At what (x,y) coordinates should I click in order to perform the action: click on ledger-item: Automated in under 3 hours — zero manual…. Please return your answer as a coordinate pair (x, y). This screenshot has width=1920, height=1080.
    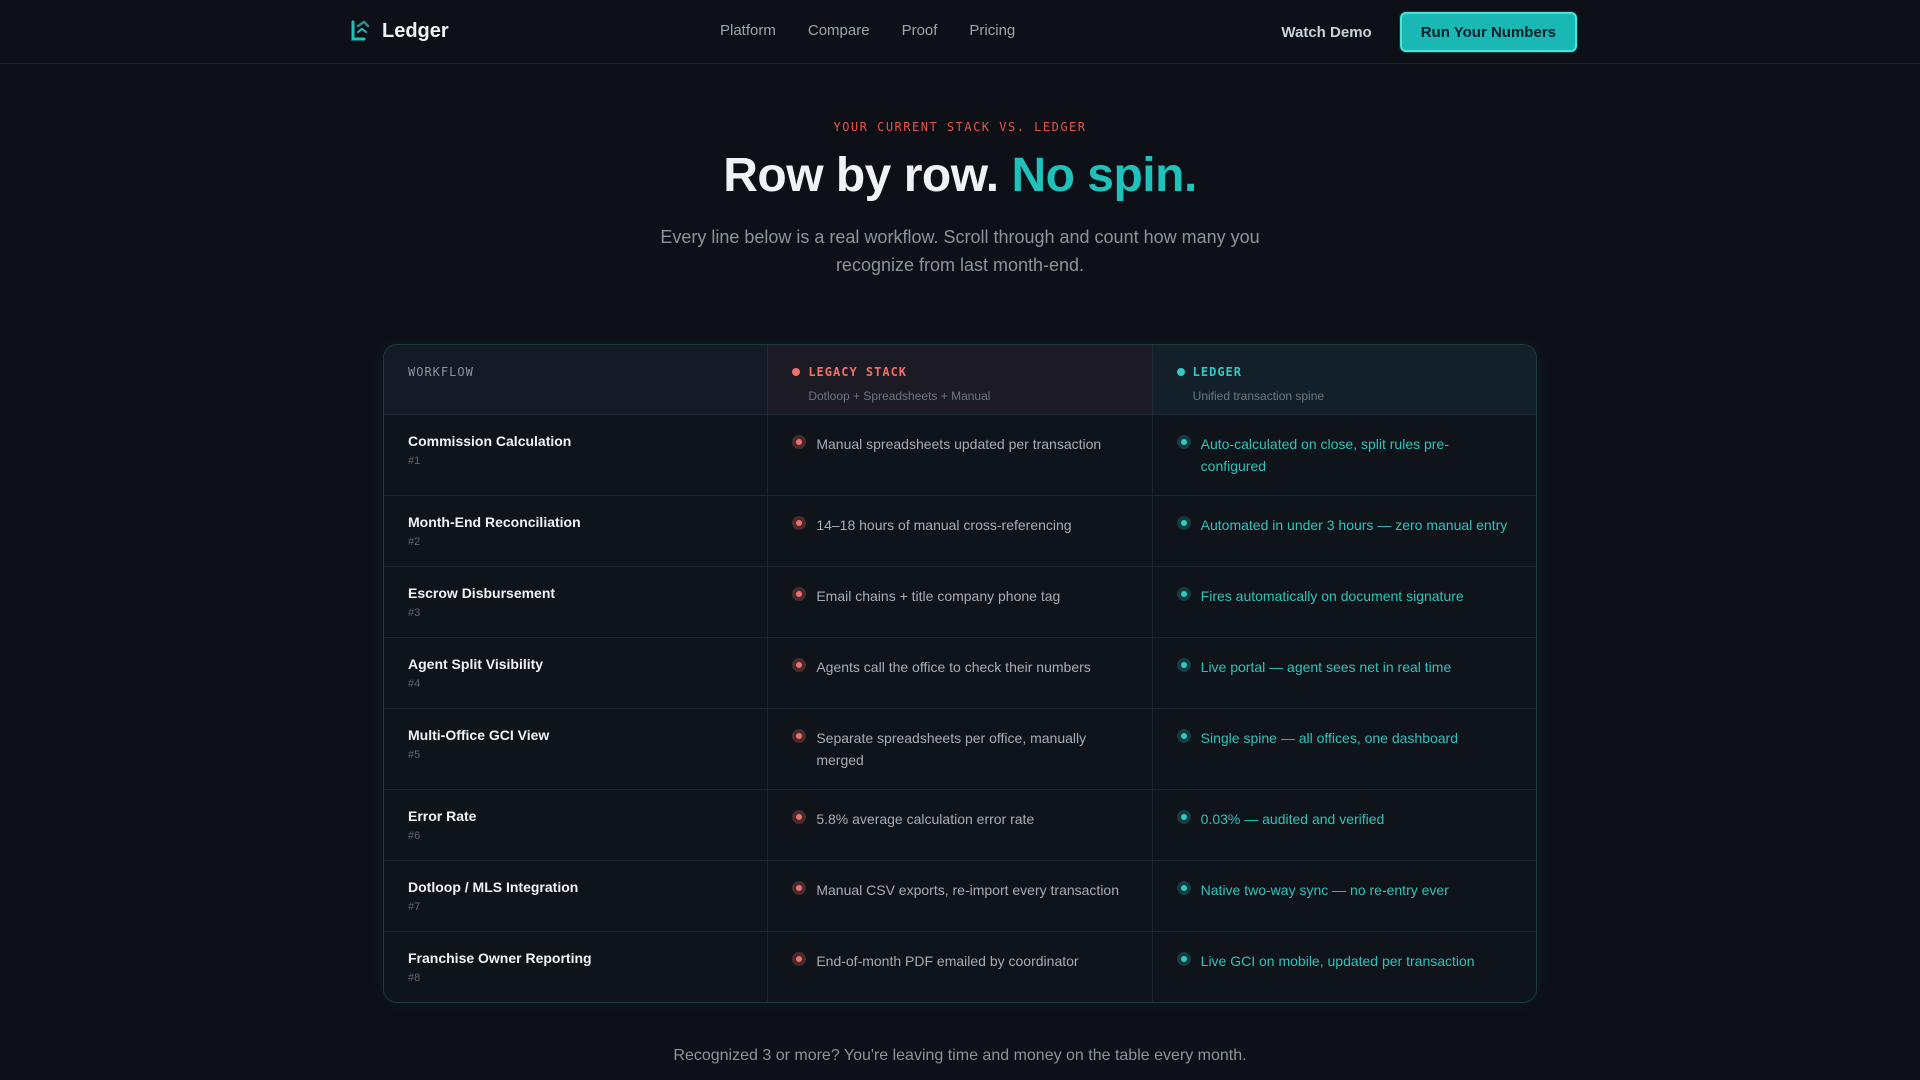
    Looking at the image, I should click on (1344, 525).